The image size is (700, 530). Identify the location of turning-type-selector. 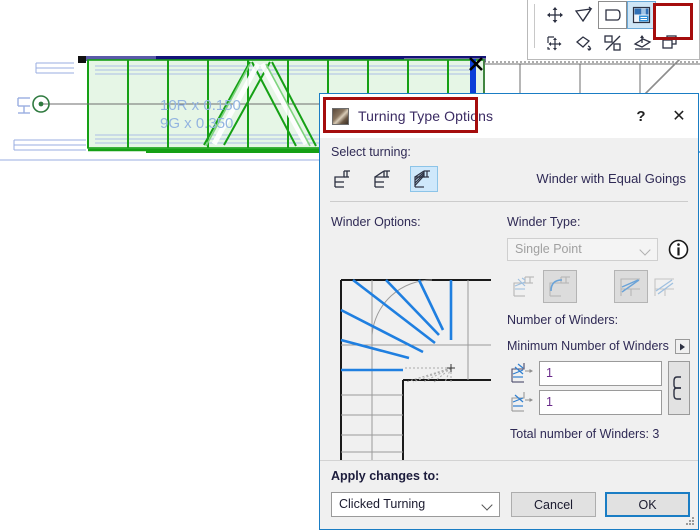
(384, 179).